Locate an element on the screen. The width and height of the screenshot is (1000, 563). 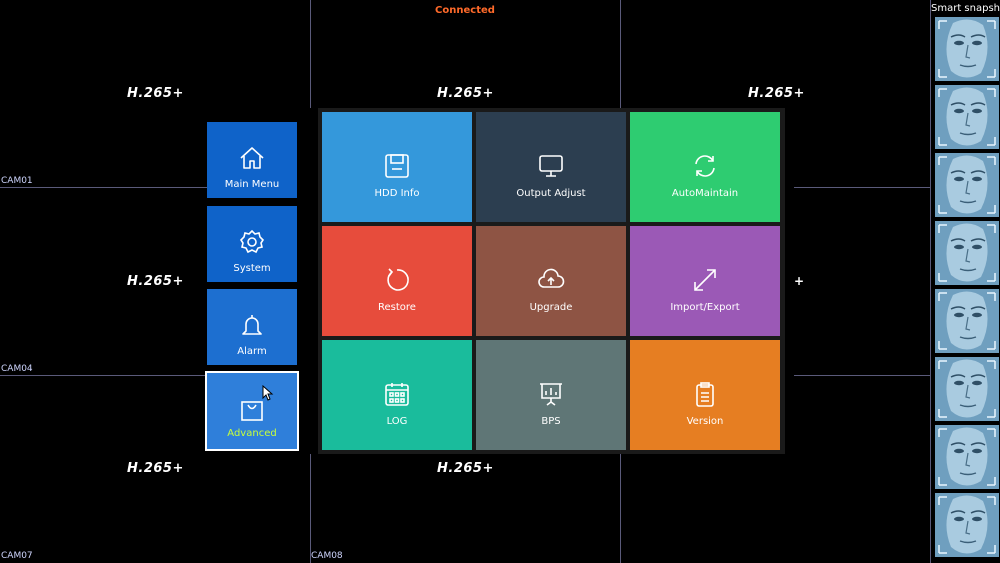
sidebar-item-label: Alarm is located at coordinates (252, 351).